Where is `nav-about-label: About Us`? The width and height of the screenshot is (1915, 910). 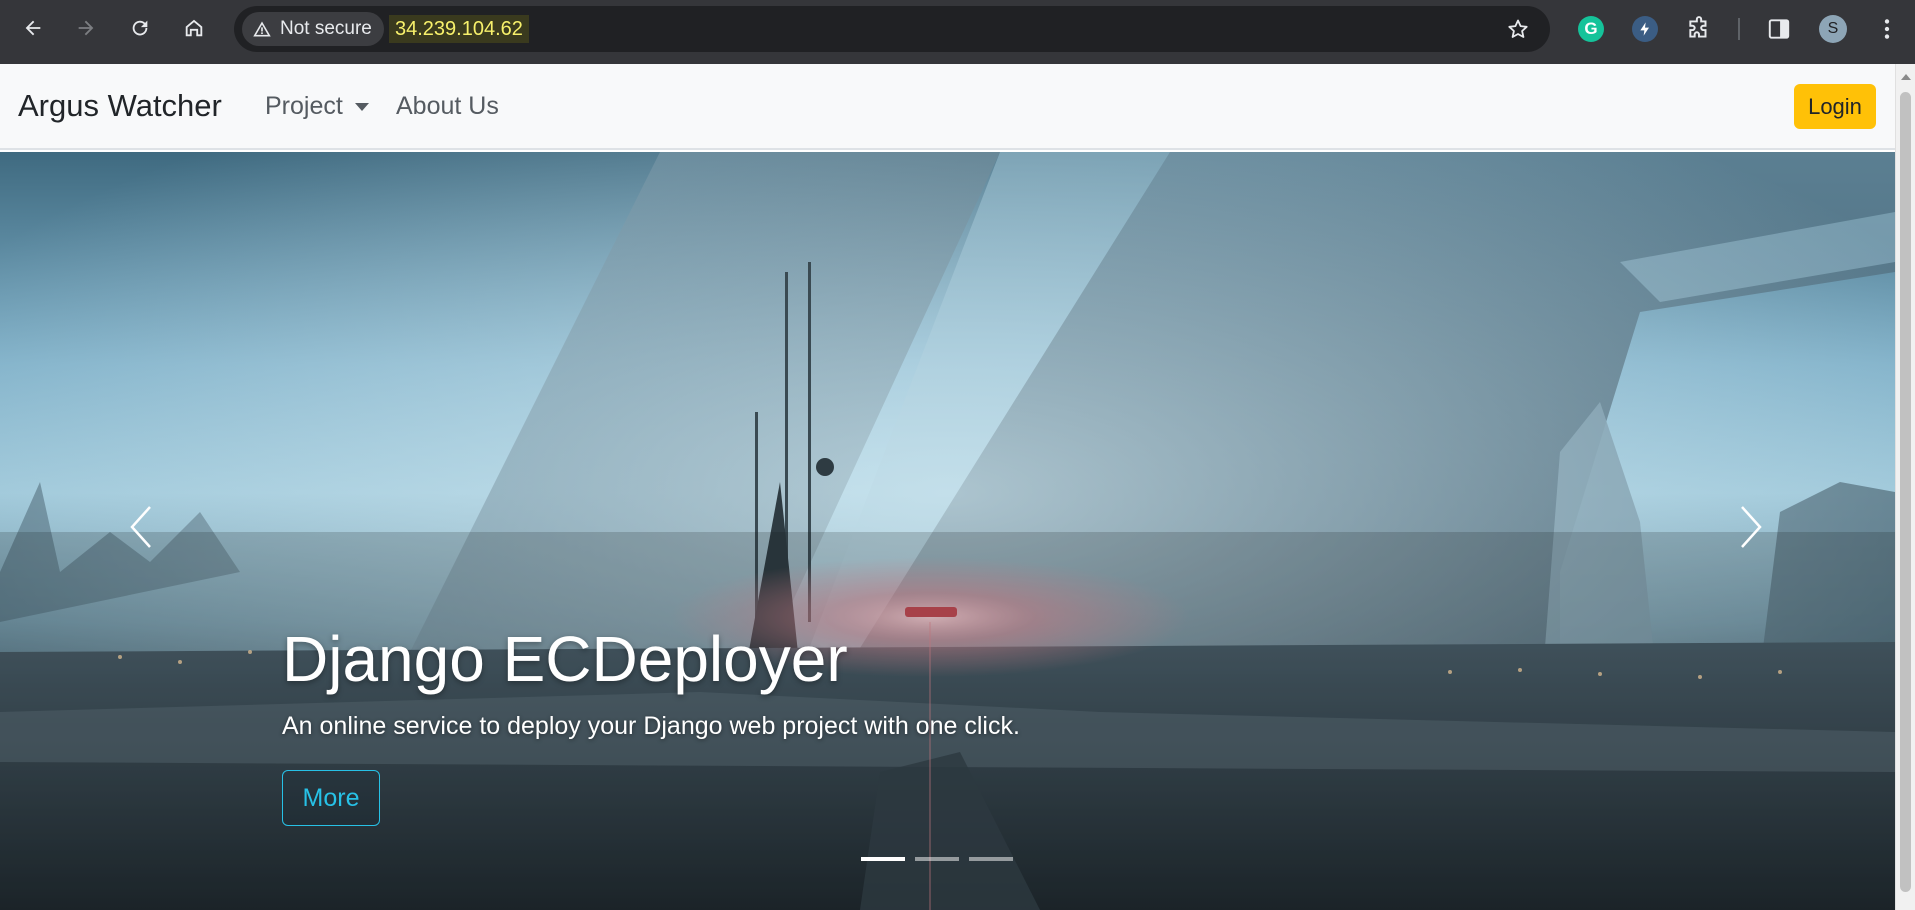 nav-about-label: About Us is located at coordinates (447, 106).